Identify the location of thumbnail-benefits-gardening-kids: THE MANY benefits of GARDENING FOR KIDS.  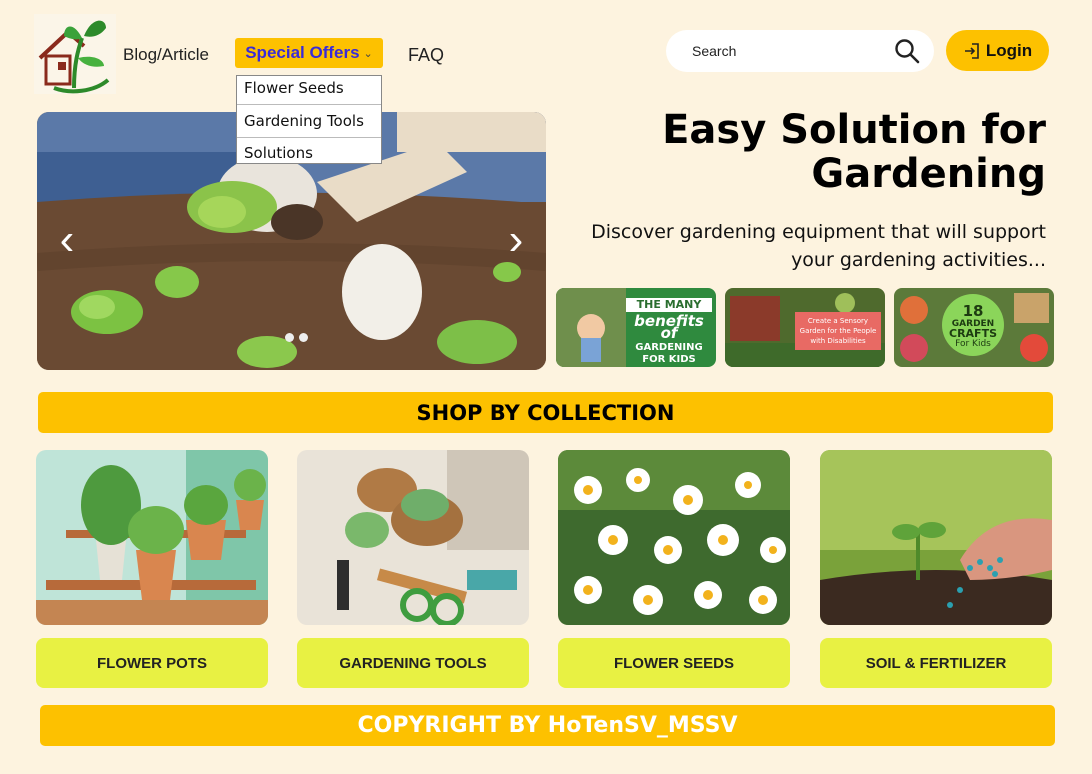
(636, 327).